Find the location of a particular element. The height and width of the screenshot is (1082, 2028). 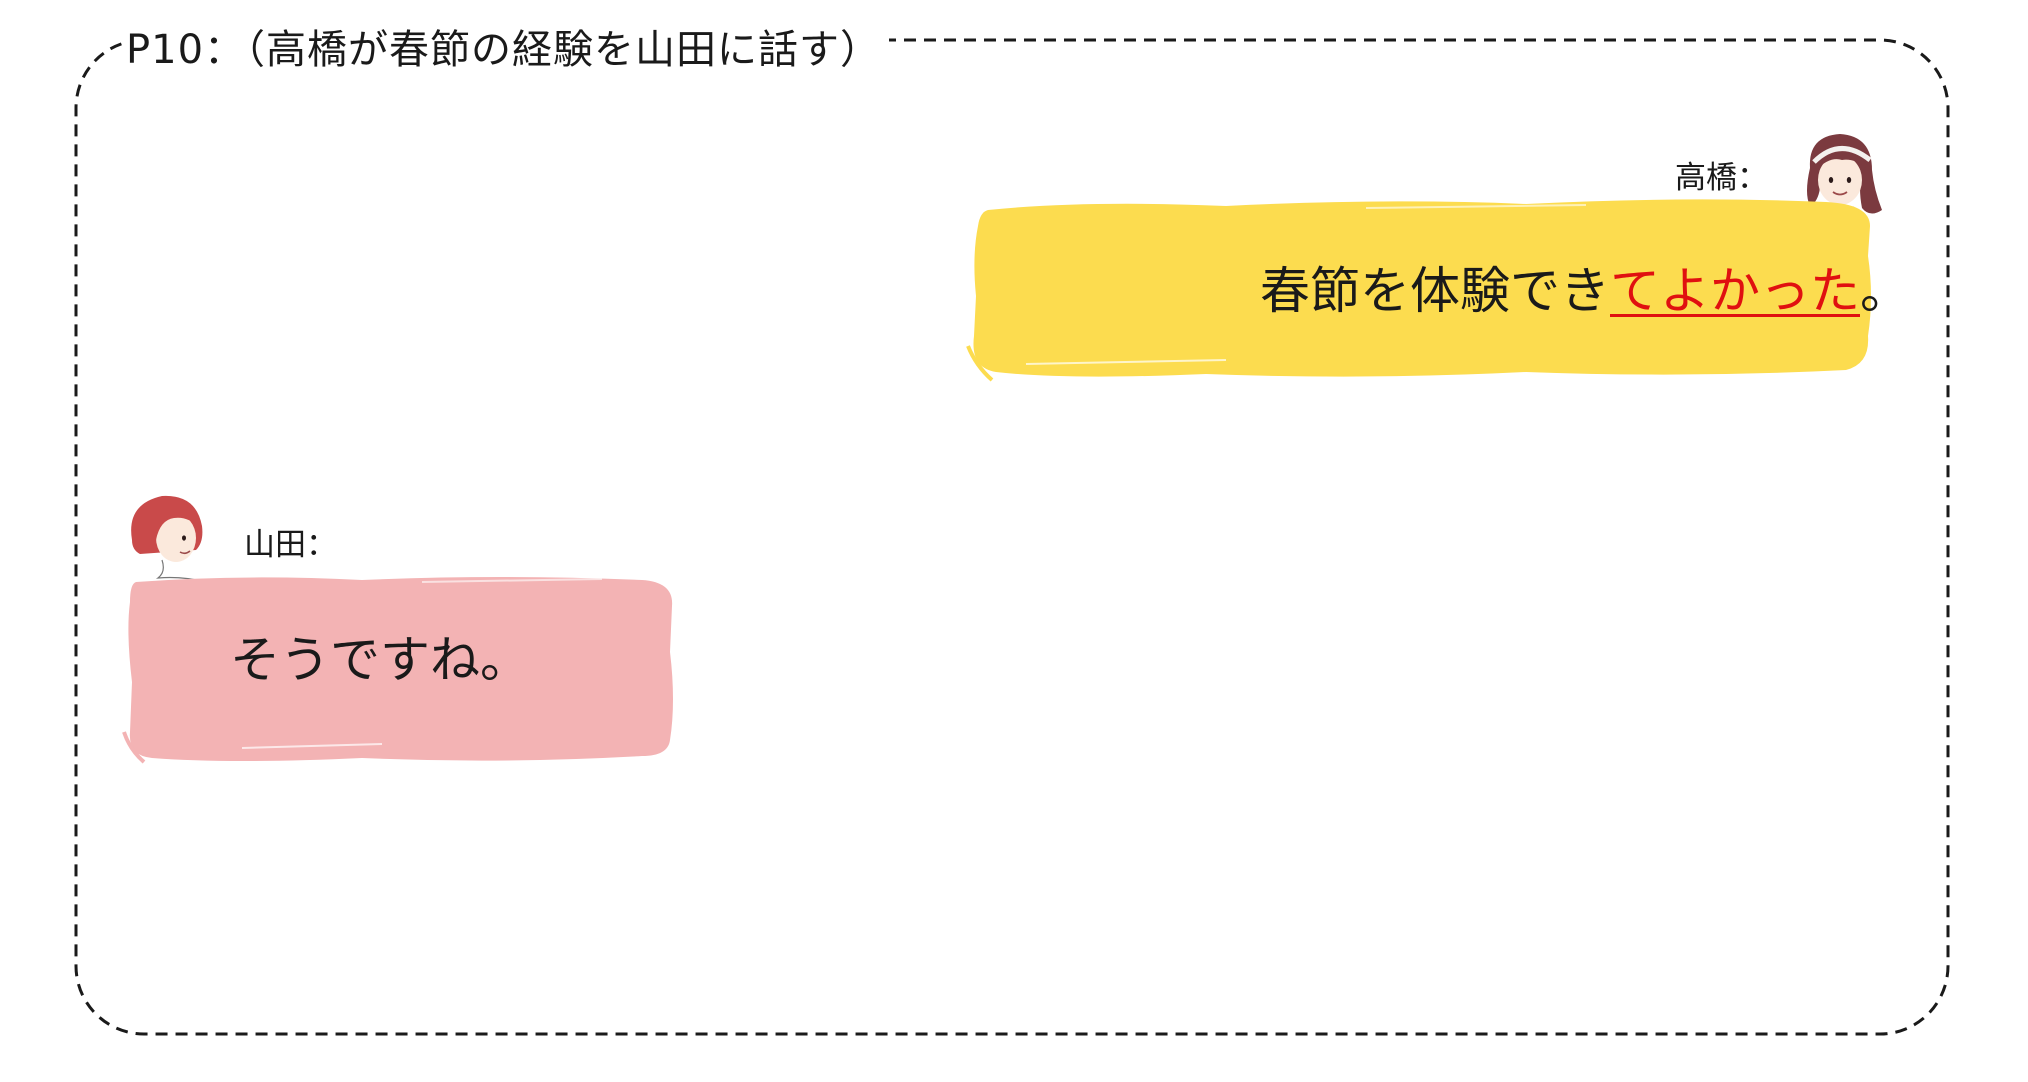

takahashi-line-after: 。 is located at coordinates (1885, 291).